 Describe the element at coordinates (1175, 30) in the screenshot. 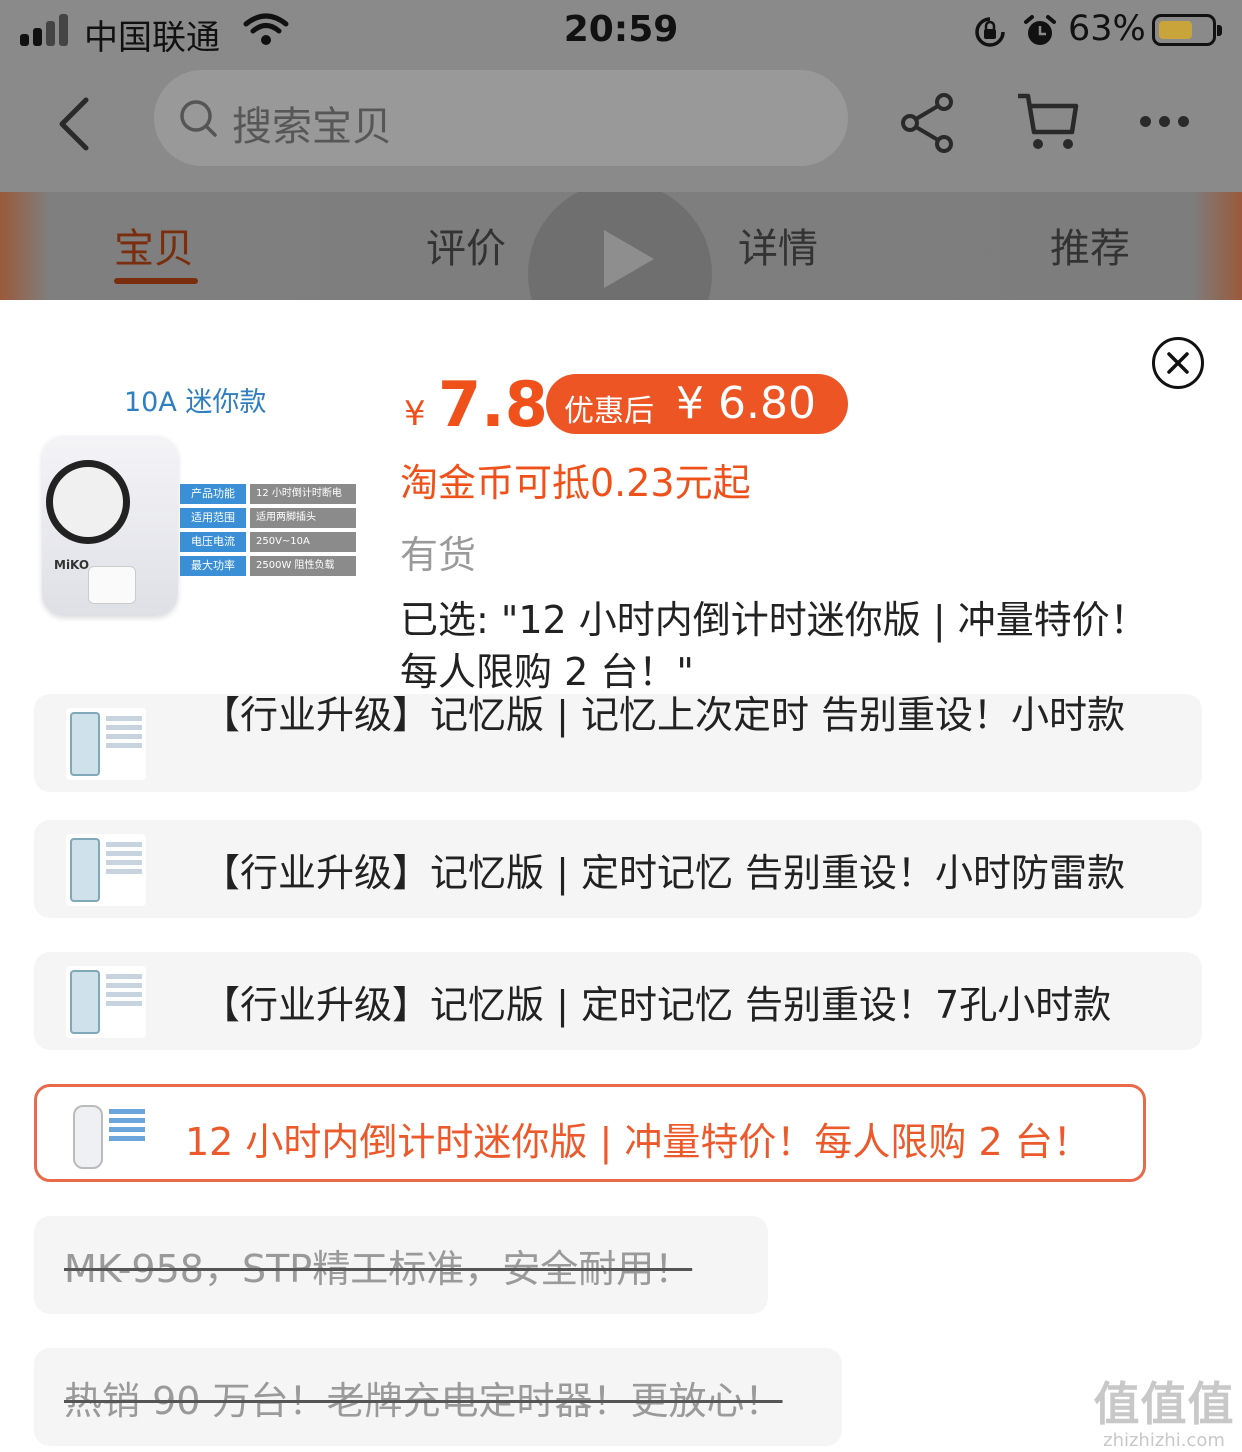

I see `battery-level` at that location.